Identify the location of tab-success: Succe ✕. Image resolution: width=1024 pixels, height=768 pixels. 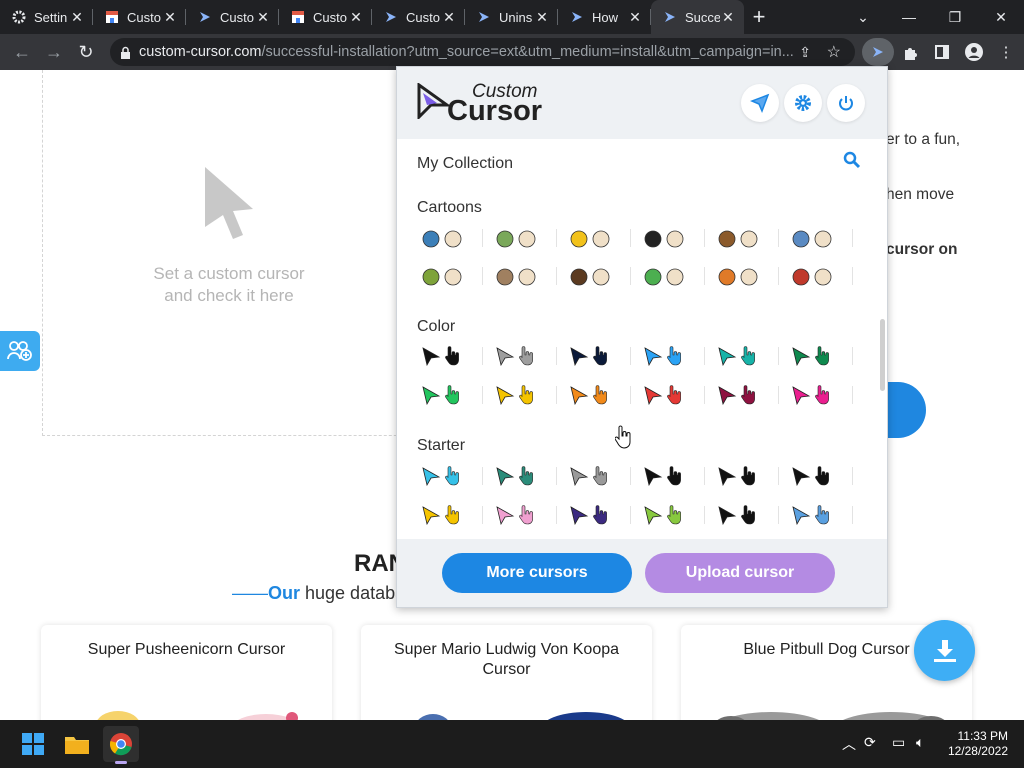
(697, 17).